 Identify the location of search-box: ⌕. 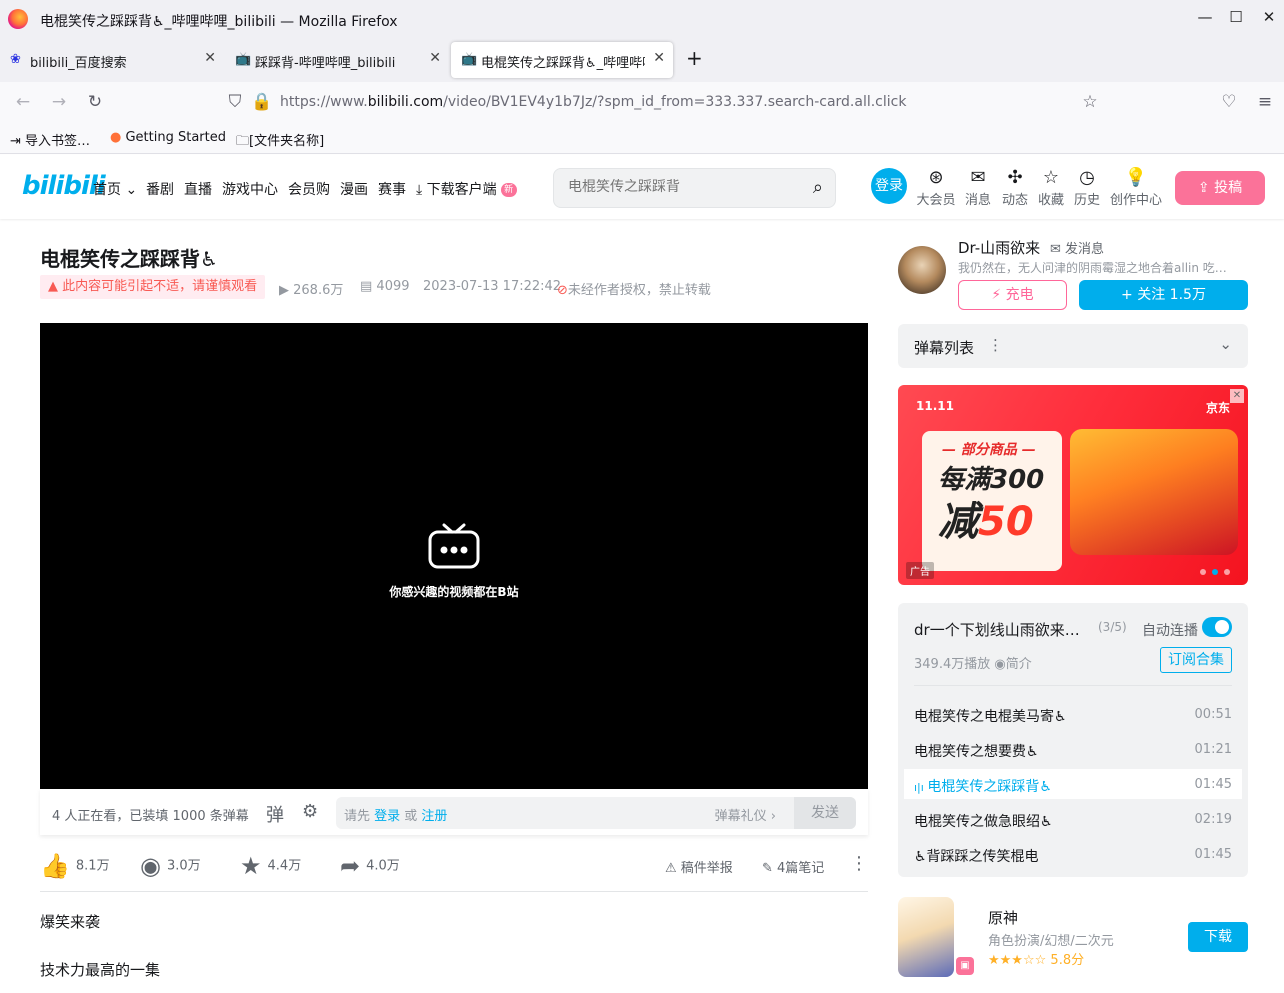
(694, 188).